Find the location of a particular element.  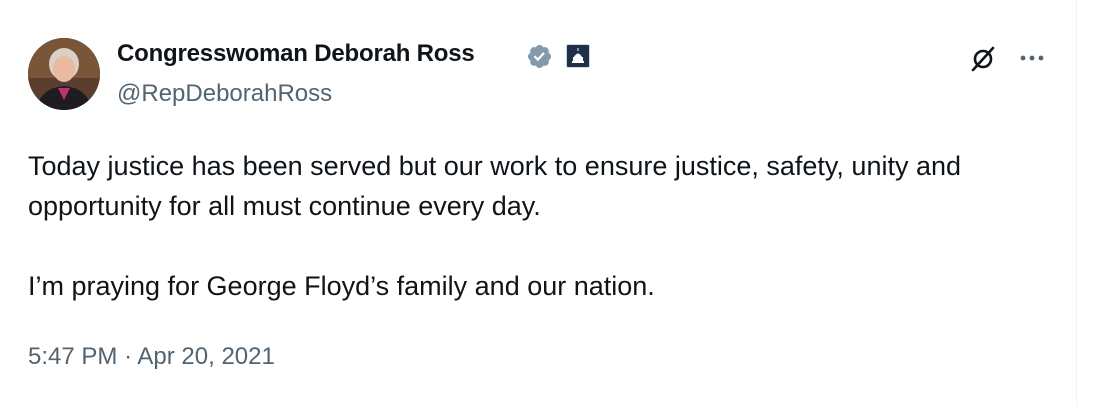

tweet-timestamp: 5:47 PM · Apr 20, 2021 is located at coordinates (151, 357).